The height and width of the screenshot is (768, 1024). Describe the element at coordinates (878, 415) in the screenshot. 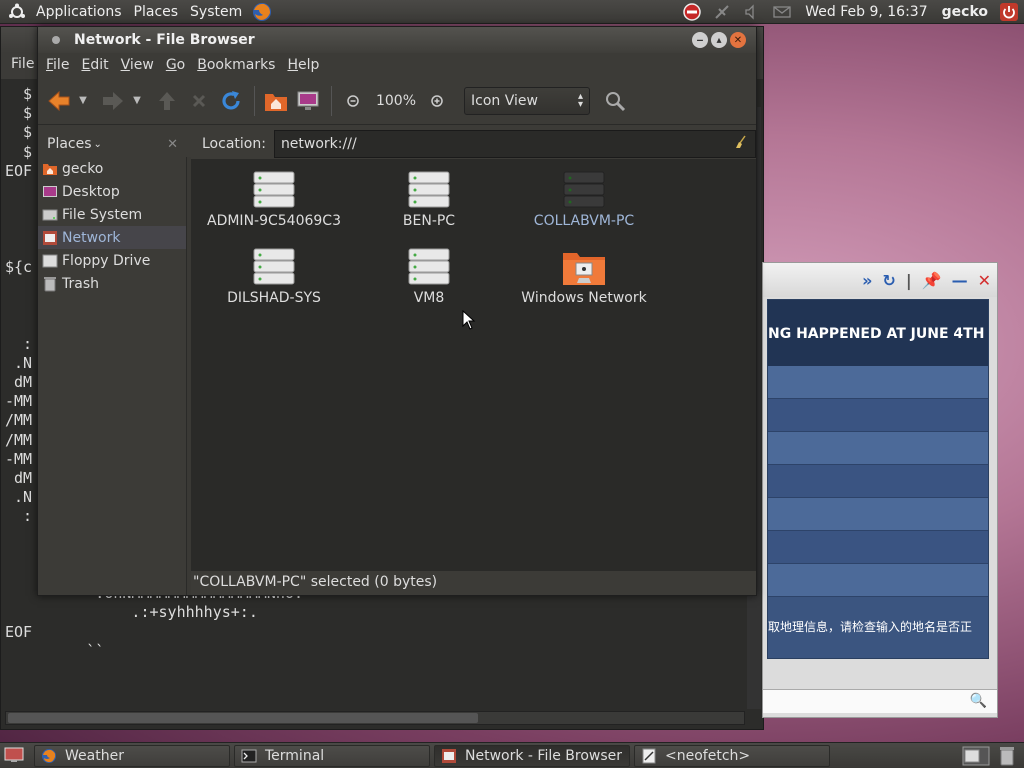

I see `page-row` at that location.